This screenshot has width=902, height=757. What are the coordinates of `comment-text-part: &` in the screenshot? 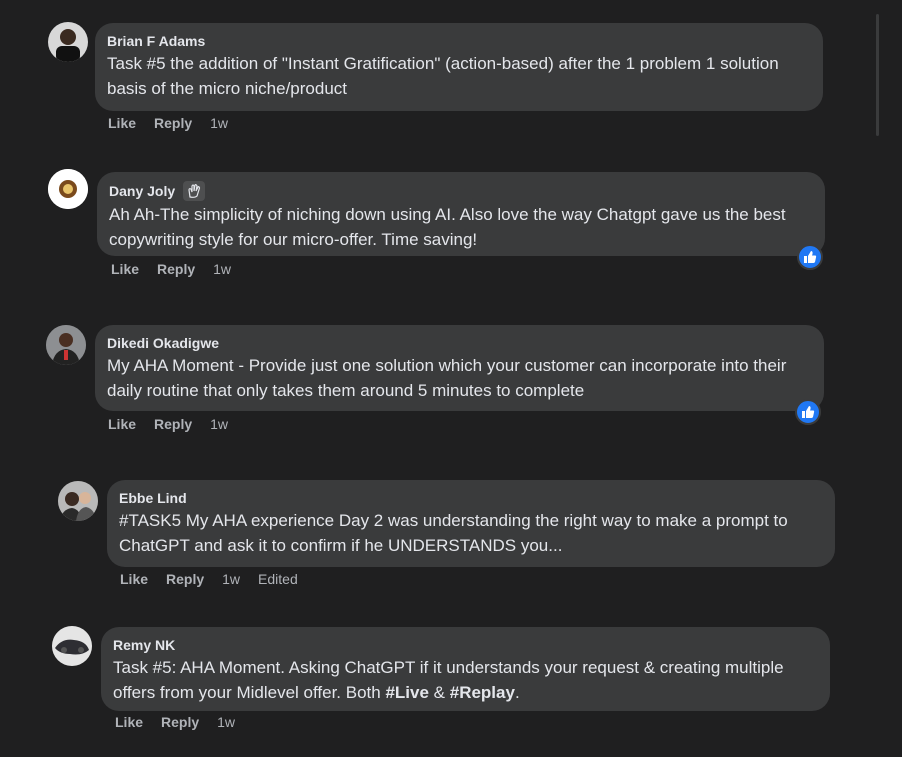 It's located at (439, 692).